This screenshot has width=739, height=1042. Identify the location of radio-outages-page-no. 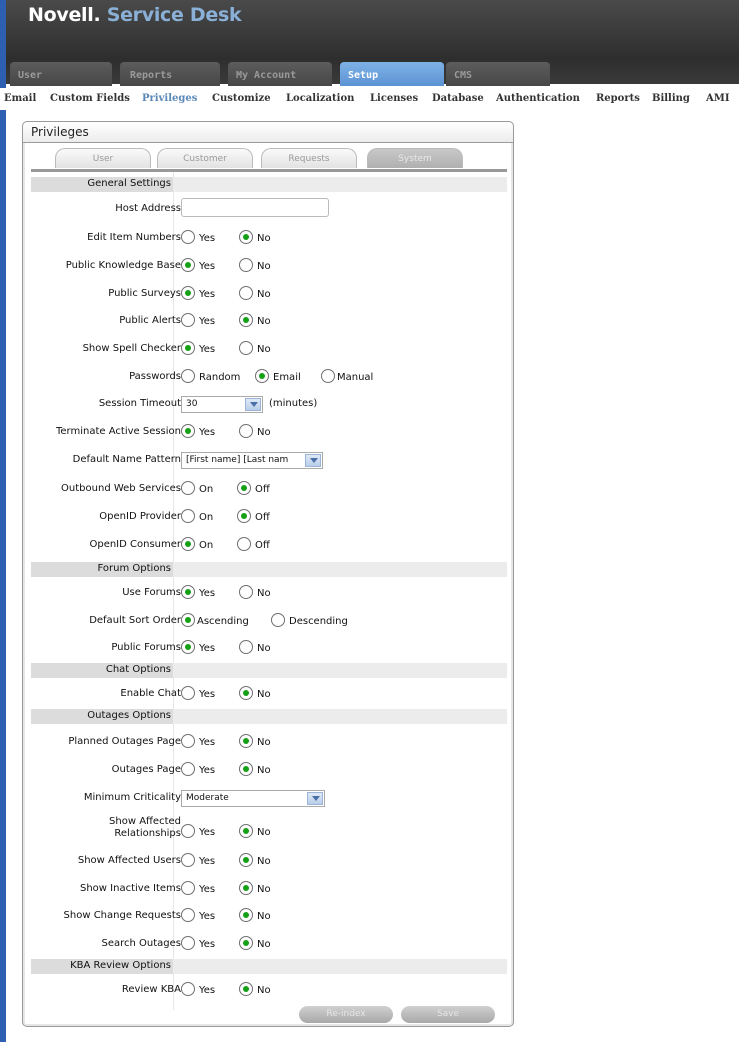
(246, 769).